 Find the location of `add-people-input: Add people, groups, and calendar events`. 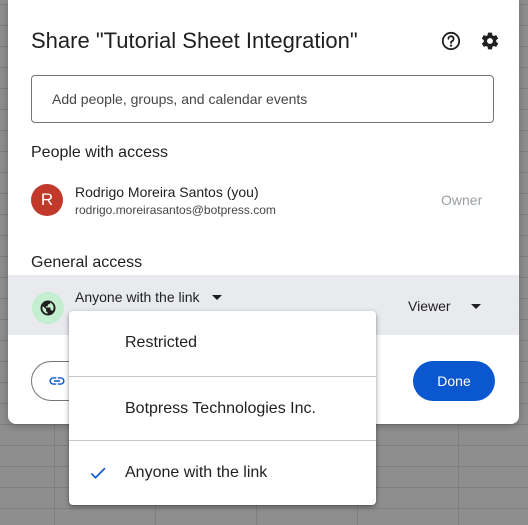

add-people-input: Add people, groups, and calendar events is located at coordinates (262, 99).